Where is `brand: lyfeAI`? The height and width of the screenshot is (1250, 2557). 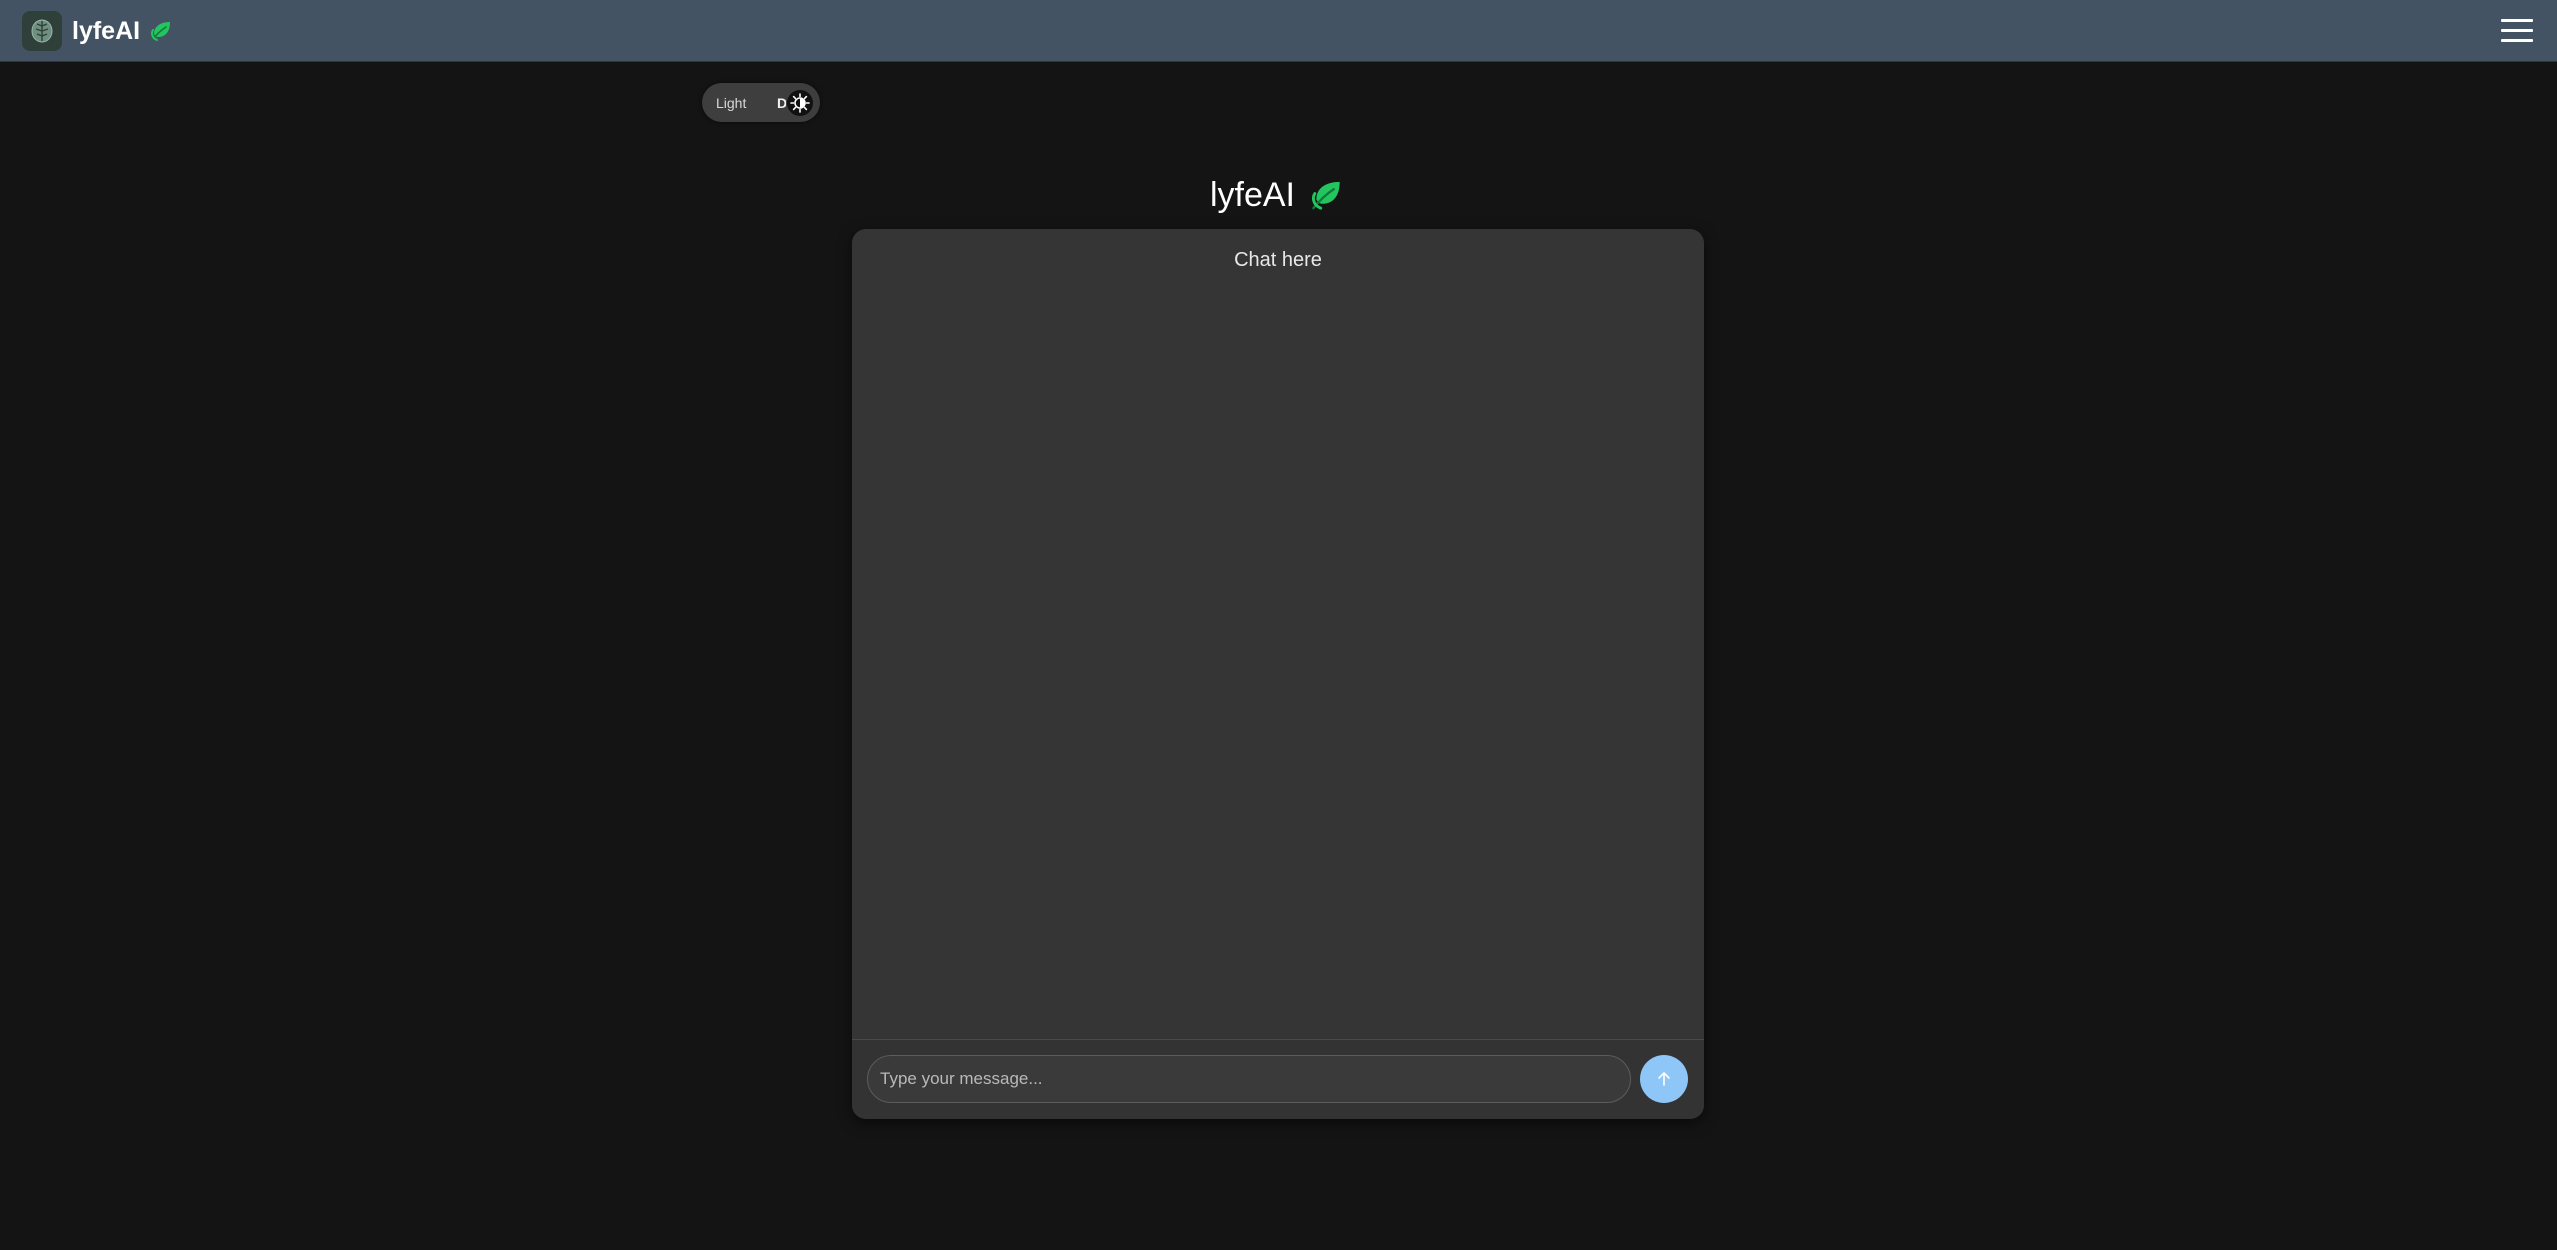 brand: lyfeAI is located at coordinates (98, 31).